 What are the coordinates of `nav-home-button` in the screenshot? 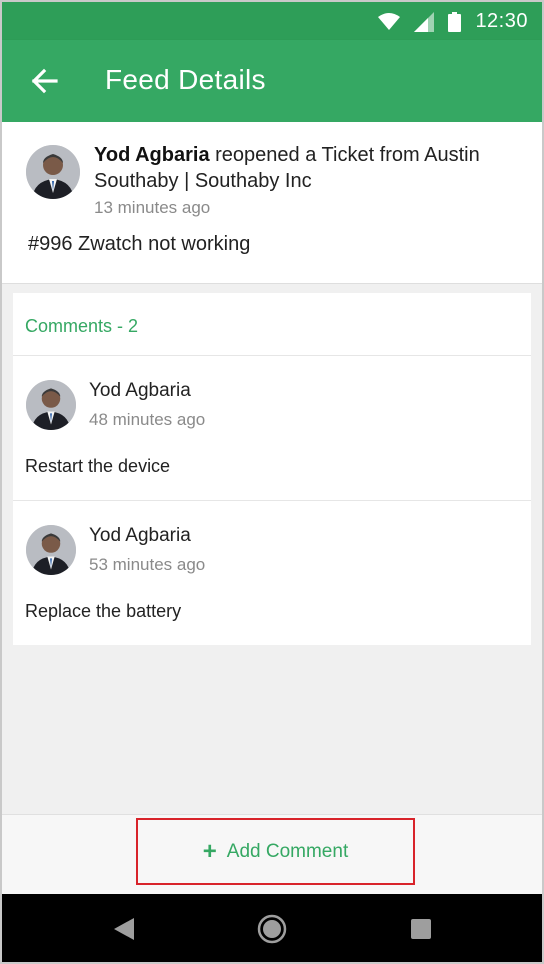 It's located at (272, 929).